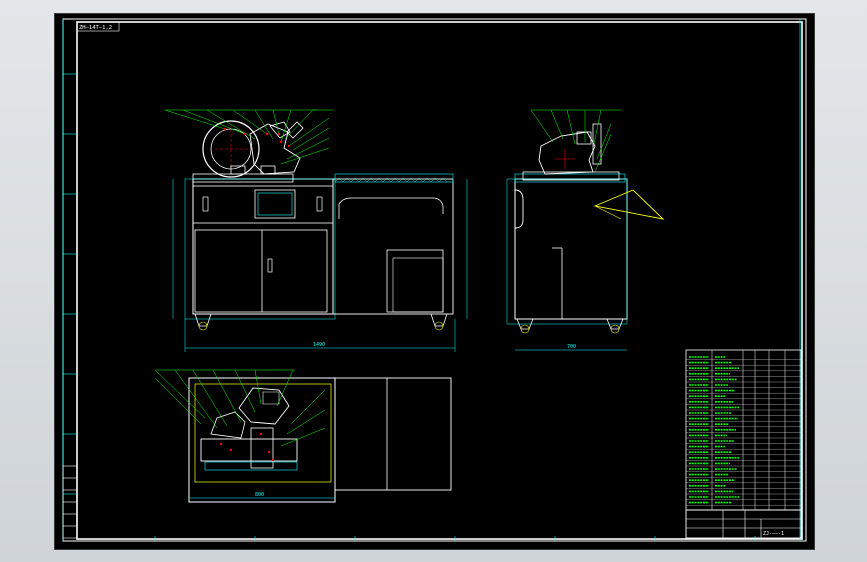 This screenshot has width=867, height=562. Describe the element at coordinates (585, 230) in the screenshot. I see `side-elevation: 700` at that location.